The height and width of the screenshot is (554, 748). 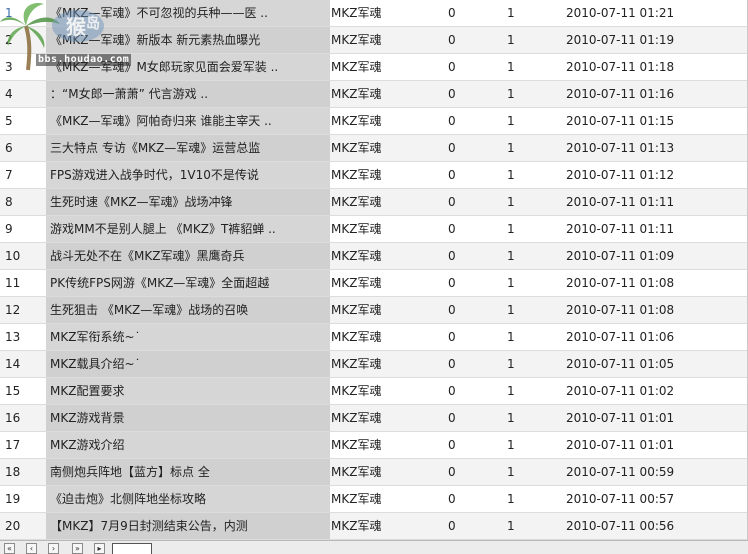 I want to click on thread-row: 17 MKZ游戏介绍 MKZ军魂 0 1 2010-07-11 01:01, so click(x=373, y=445).